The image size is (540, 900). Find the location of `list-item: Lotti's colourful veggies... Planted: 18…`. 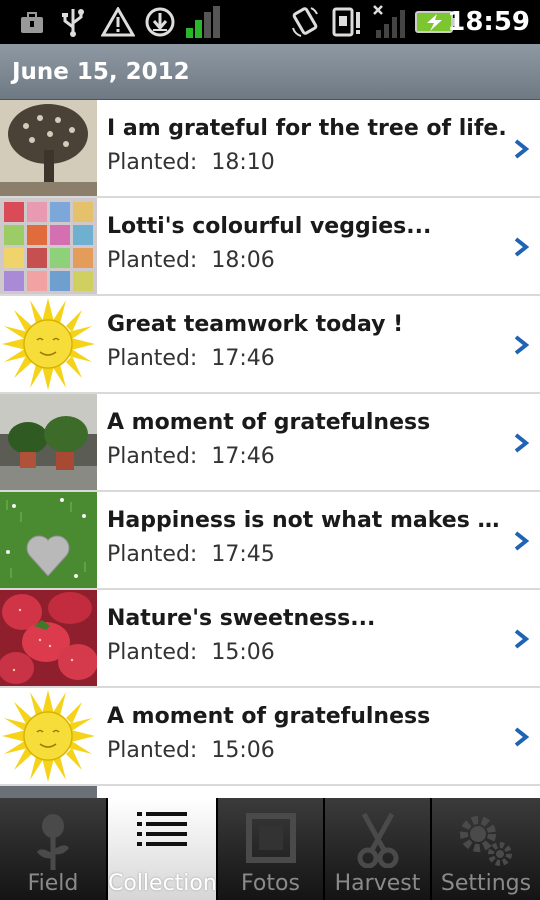

list-item: Lotti's colourful veggies... Planted: 18… is located at coordinates (270, 247).